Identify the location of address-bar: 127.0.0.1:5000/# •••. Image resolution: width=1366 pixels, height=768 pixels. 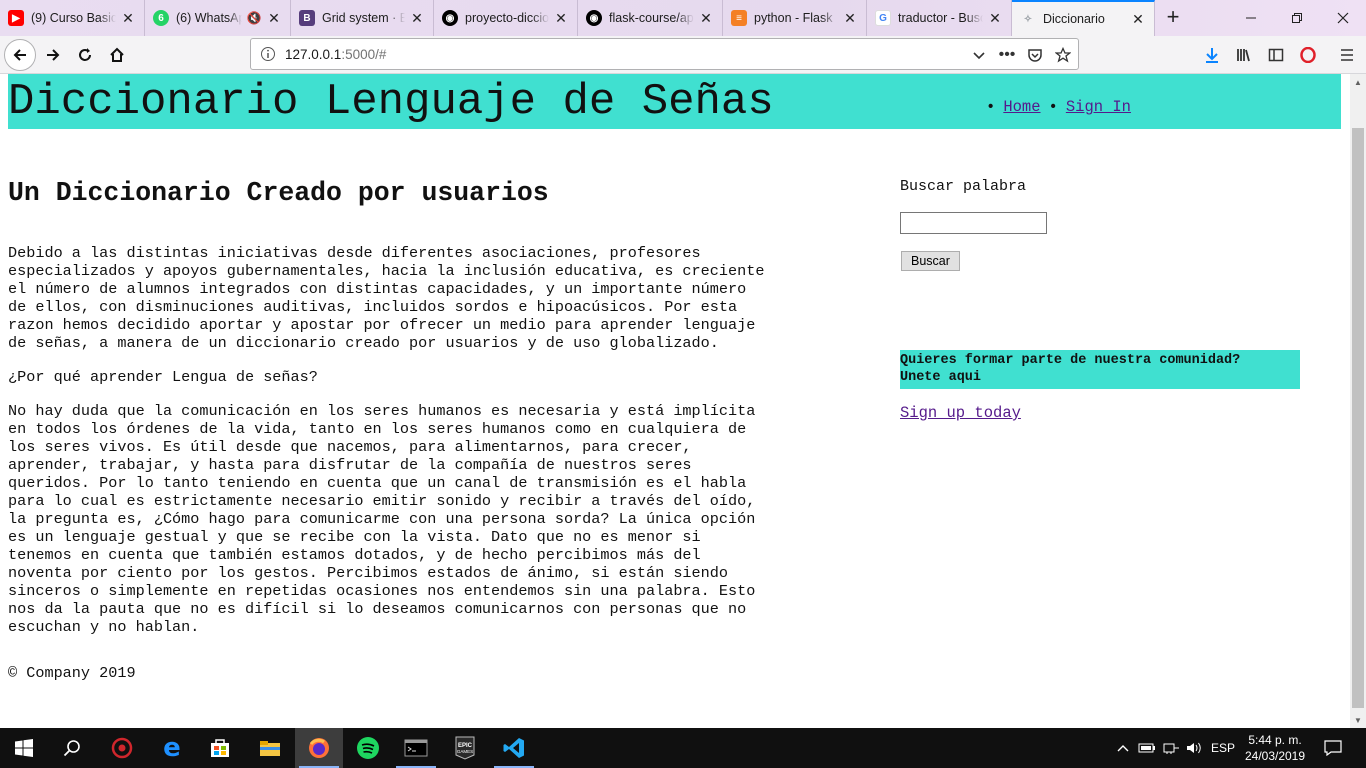
(664, 54).